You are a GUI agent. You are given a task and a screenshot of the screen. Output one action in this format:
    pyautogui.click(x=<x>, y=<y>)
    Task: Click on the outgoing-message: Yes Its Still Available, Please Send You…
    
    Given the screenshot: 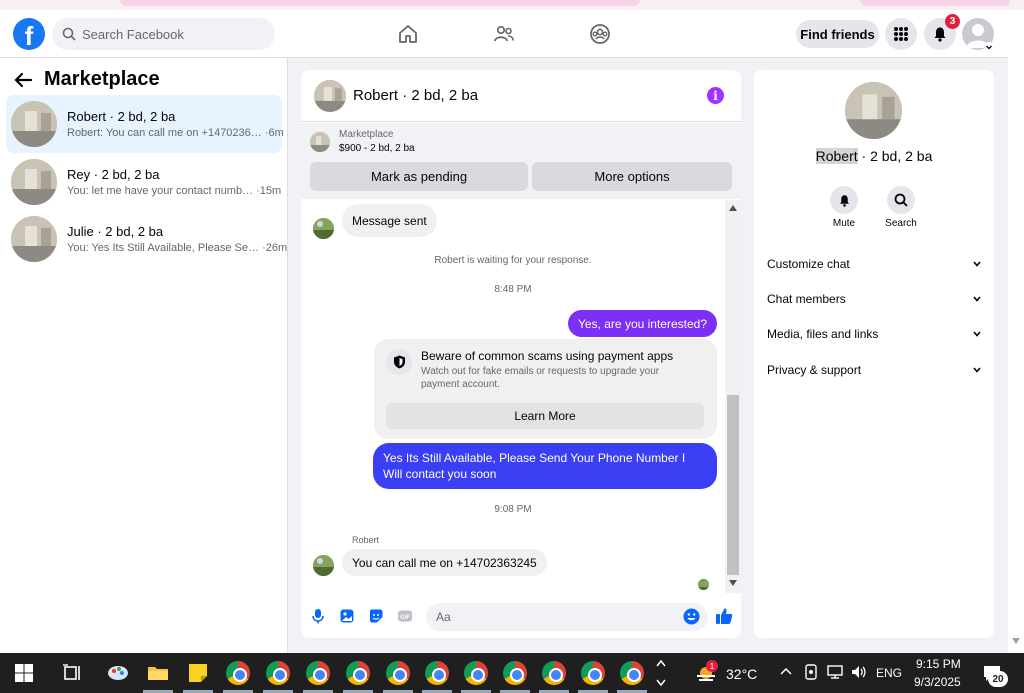 What is the action you would take?
    pyautogui.click(x=545, y=466)
    